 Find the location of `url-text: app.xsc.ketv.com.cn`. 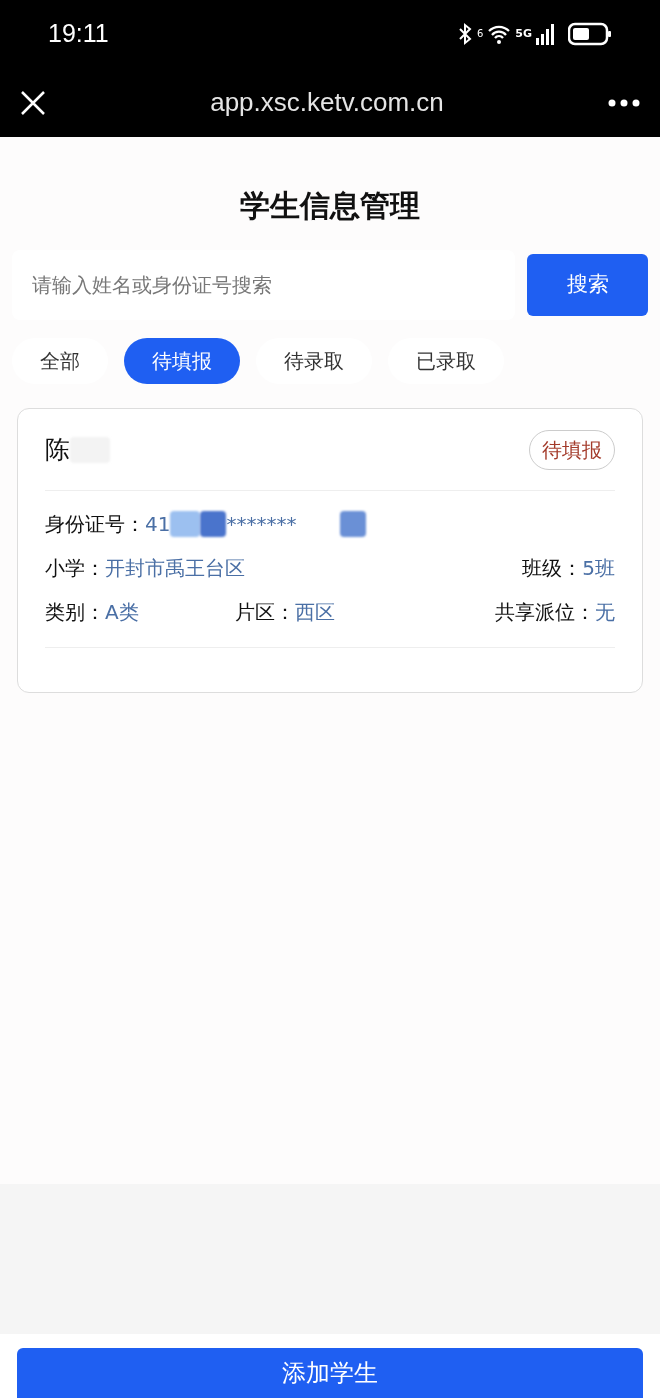

url-text: app.xsc.ketv.com.cn is located at coordinates (327, 102).